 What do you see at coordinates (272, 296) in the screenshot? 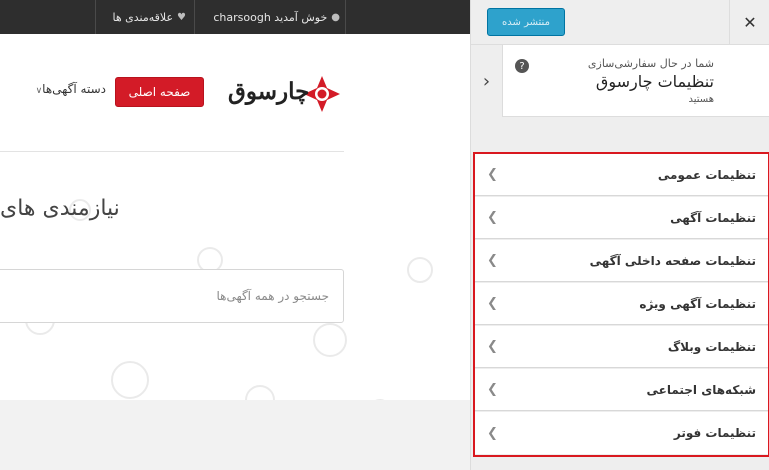
I see `search-placeholder: جستجو در همه آگهی‌ها` at bounding box center [272, 296].